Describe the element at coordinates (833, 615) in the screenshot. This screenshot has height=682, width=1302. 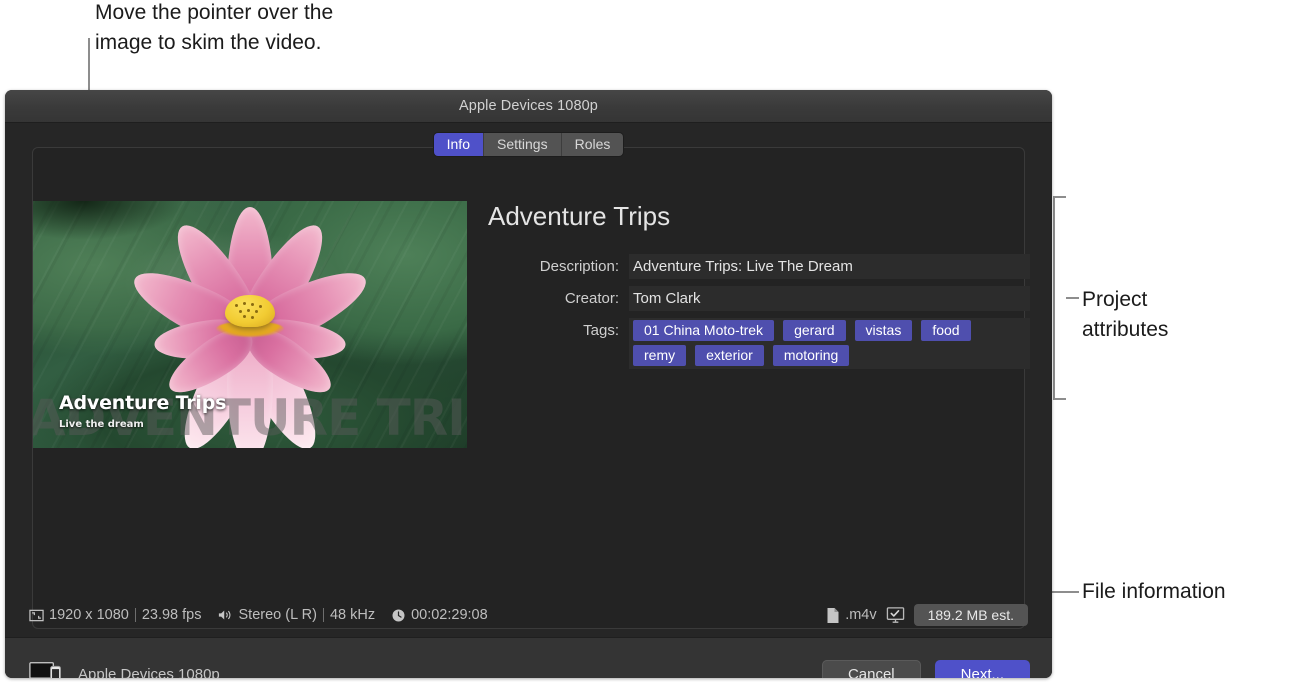
I see `document-icon` at that location.